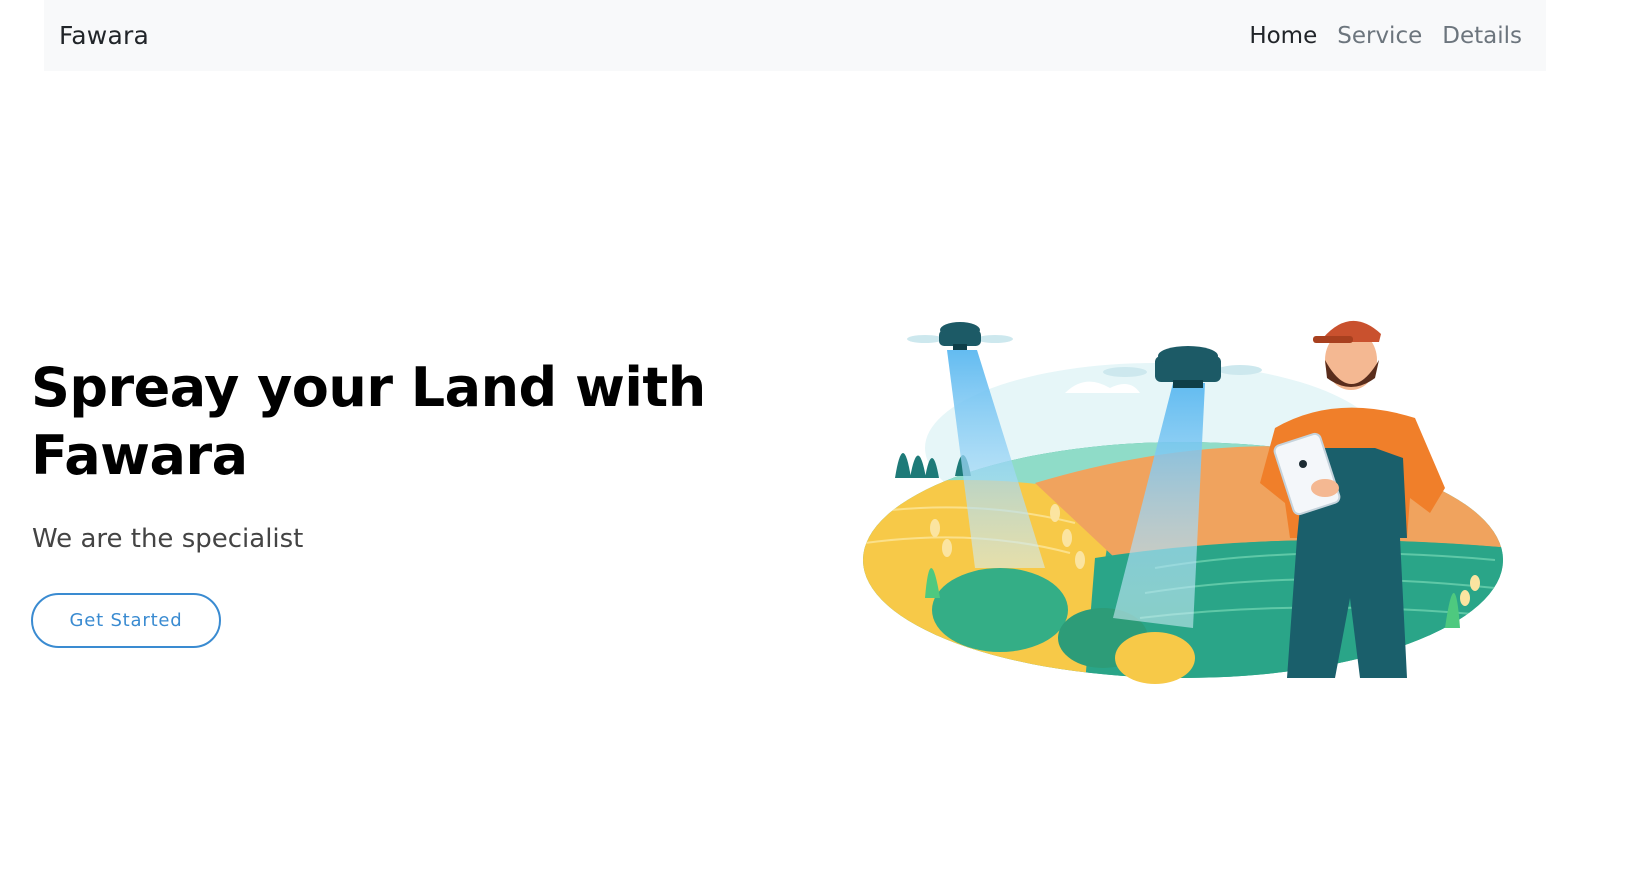  Describe the element at coordinates (960, 336) in the screenshot. I see `drone-left` at that location.